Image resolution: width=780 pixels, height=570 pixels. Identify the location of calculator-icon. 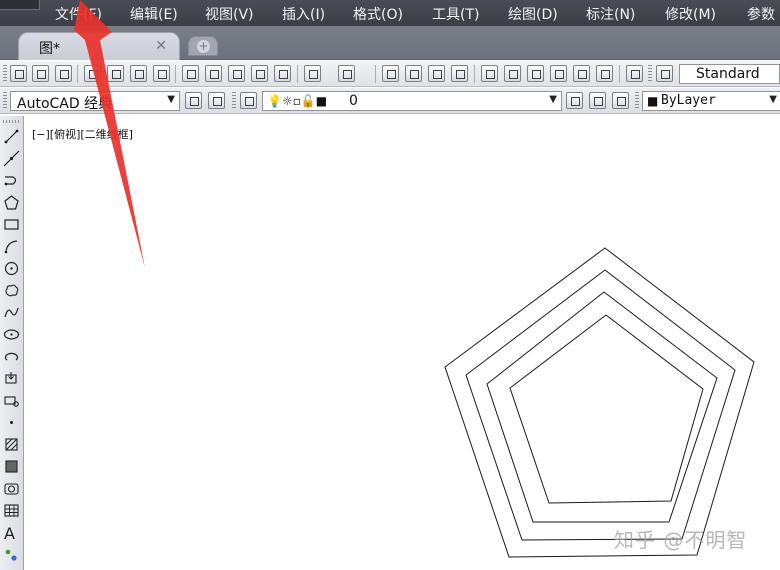
(604, 73).